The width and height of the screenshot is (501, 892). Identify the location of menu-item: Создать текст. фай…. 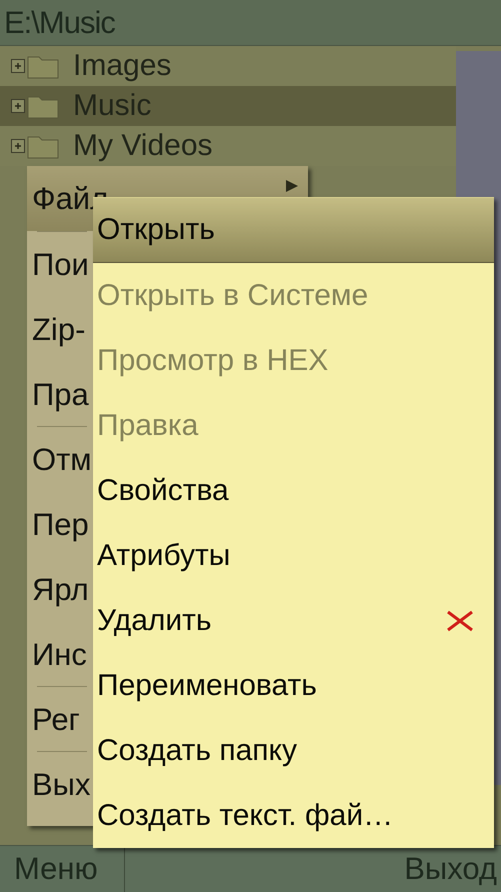
(293, 815).